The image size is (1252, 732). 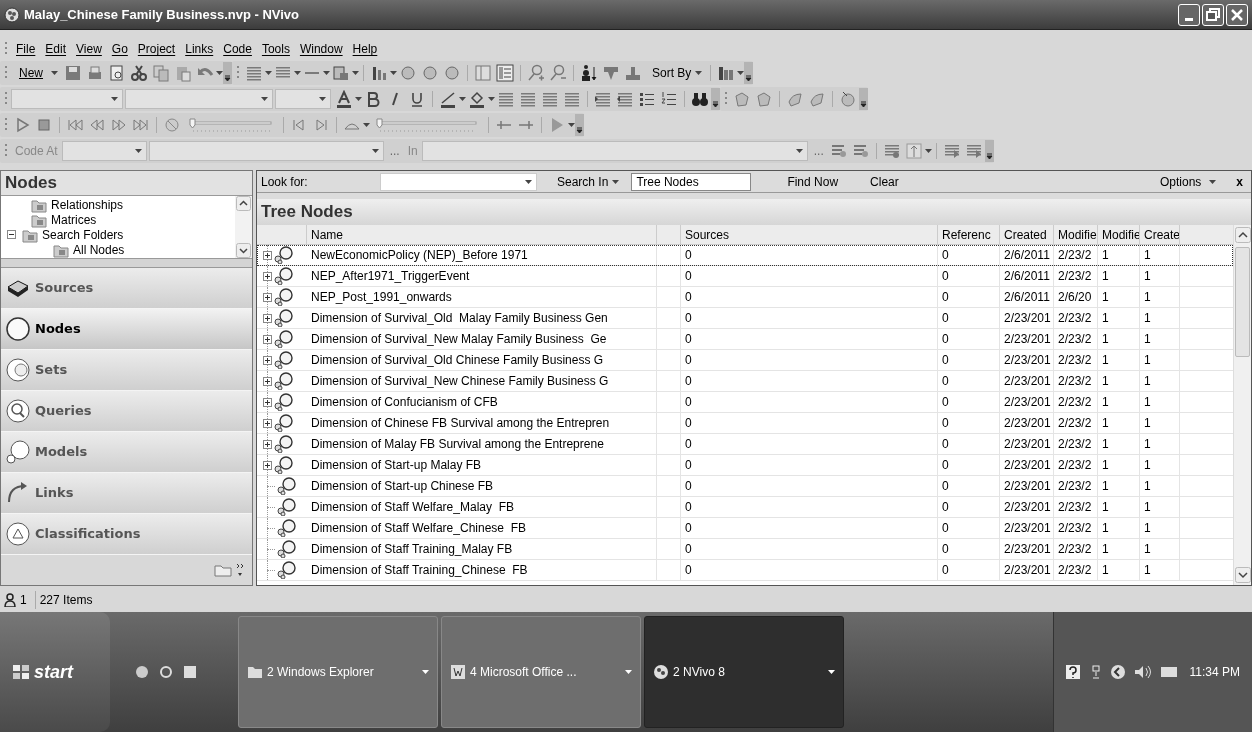 What do you see at coordinates (647, 99) in the screenshot?
I see `bullet-list-icon` at bounding box center [647, 99].